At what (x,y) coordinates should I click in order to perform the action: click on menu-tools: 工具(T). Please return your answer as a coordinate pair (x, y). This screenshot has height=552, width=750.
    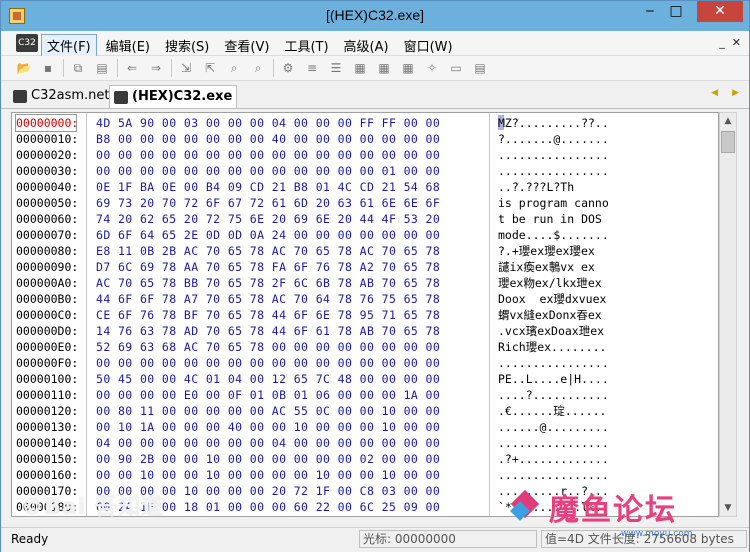
    Looking at the image, I should click on (306, 45).